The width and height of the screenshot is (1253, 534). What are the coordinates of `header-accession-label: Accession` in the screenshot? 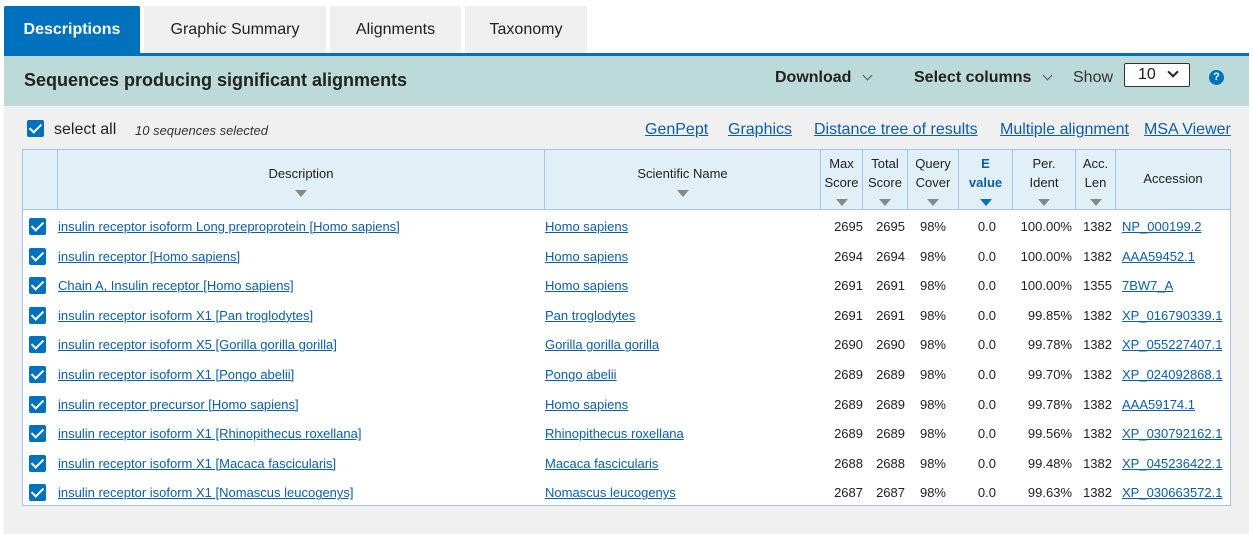 It's located at (1173, 178).